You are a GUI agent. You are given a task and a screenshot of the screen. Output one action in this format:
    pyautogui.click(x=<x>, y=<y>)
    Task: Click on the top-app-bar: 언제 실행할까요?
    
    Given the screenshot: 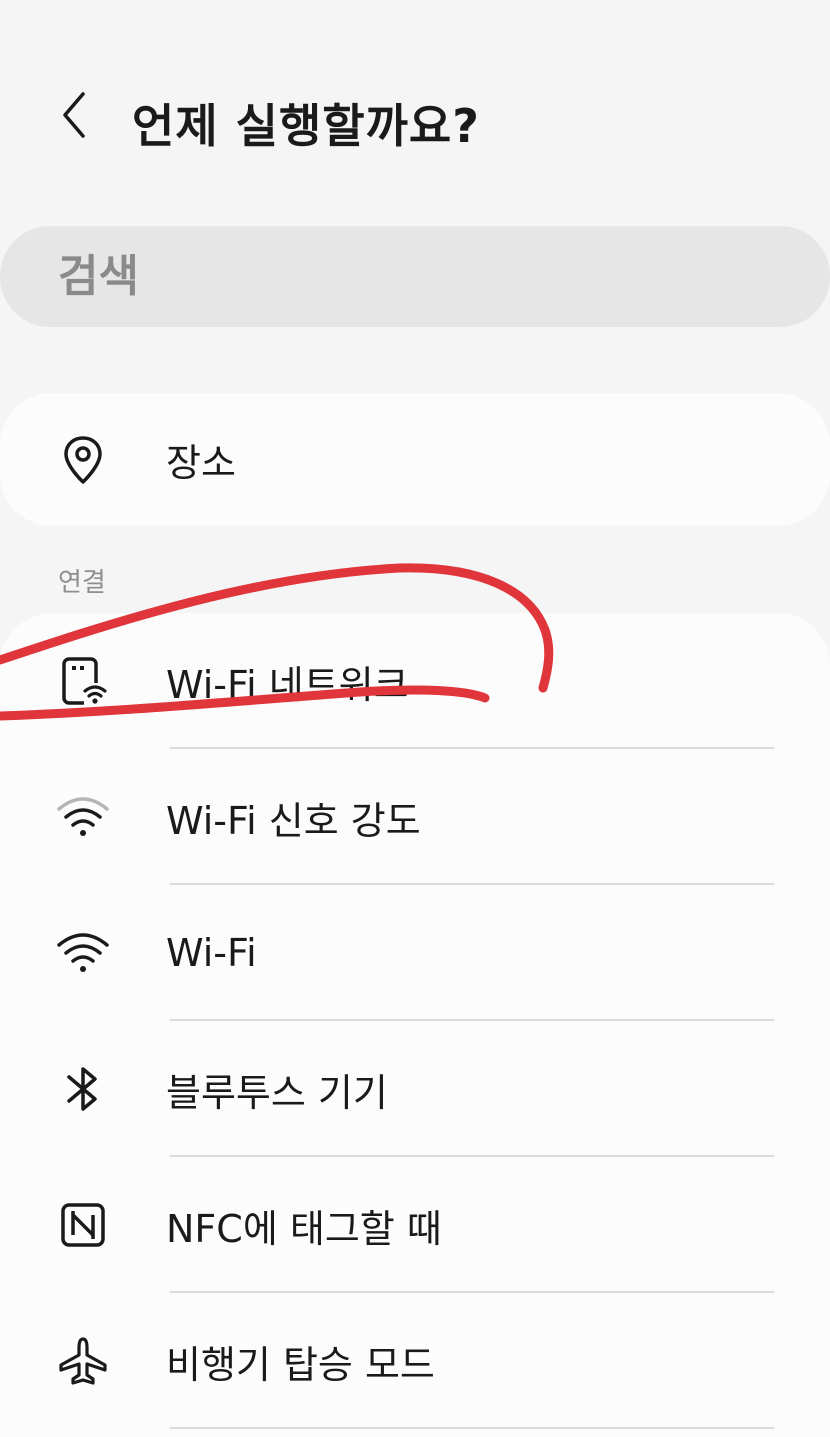 What is the action you would take?
    pyautogui.click(x=415, y=115)
    